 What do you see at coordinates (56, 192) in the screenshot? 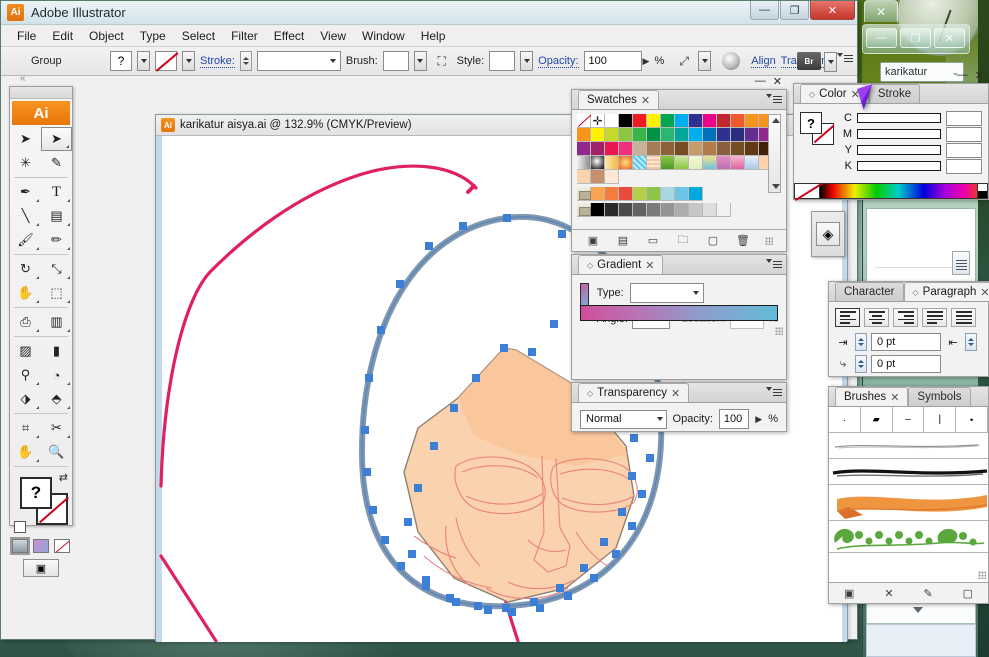
I see `type-tool-icon: T` at bounding box center [56, 192].